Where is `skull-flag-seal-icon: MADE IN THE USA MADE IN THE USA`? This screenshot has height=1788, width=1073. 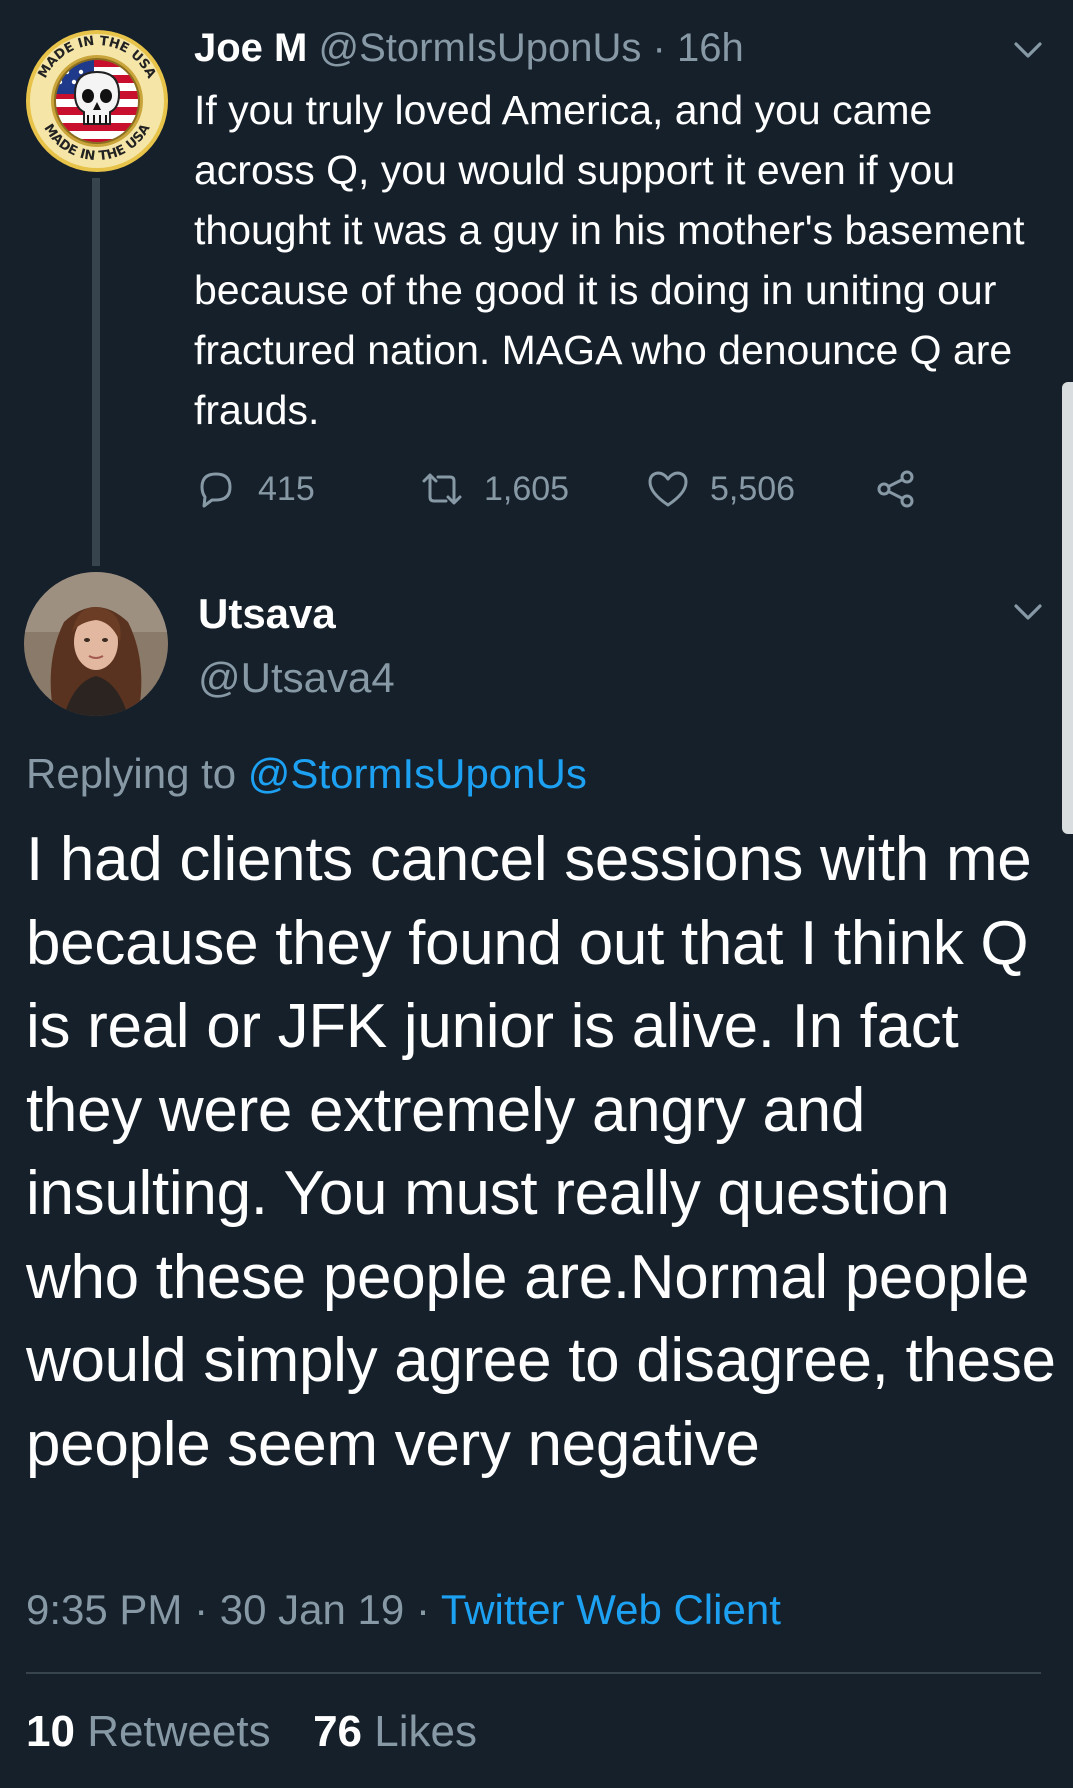 skull-flag-seal-icon: MADE IN THE USA MADE IN THE USA is located at coordinates (97, 101).